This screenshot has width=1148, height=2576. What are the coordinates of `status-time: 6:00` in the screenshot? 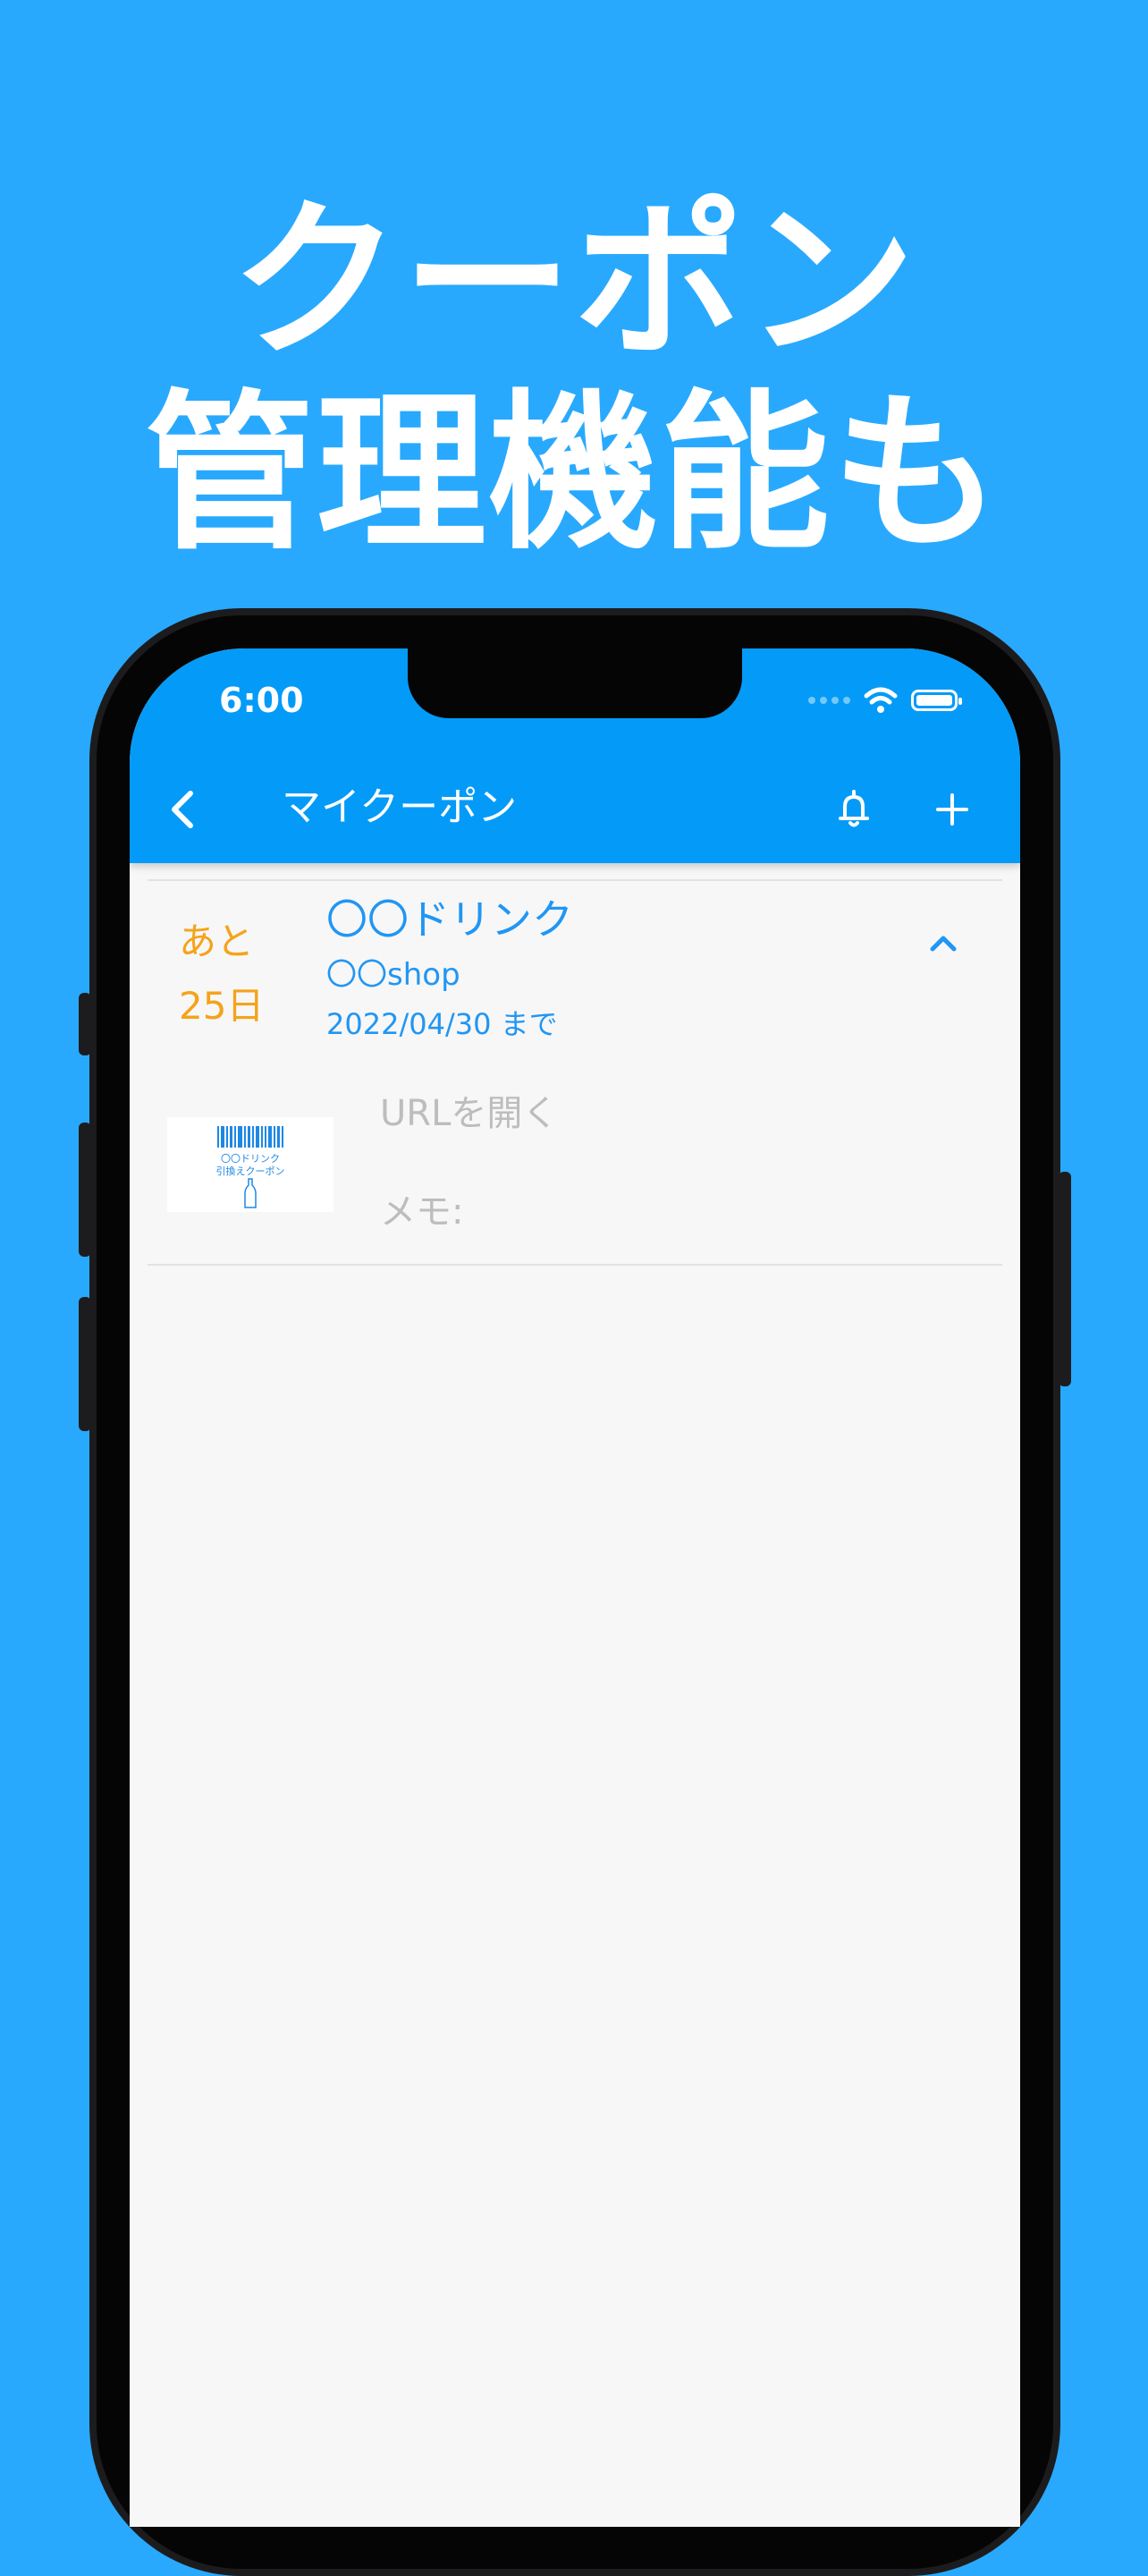 It's located at (261, 700).